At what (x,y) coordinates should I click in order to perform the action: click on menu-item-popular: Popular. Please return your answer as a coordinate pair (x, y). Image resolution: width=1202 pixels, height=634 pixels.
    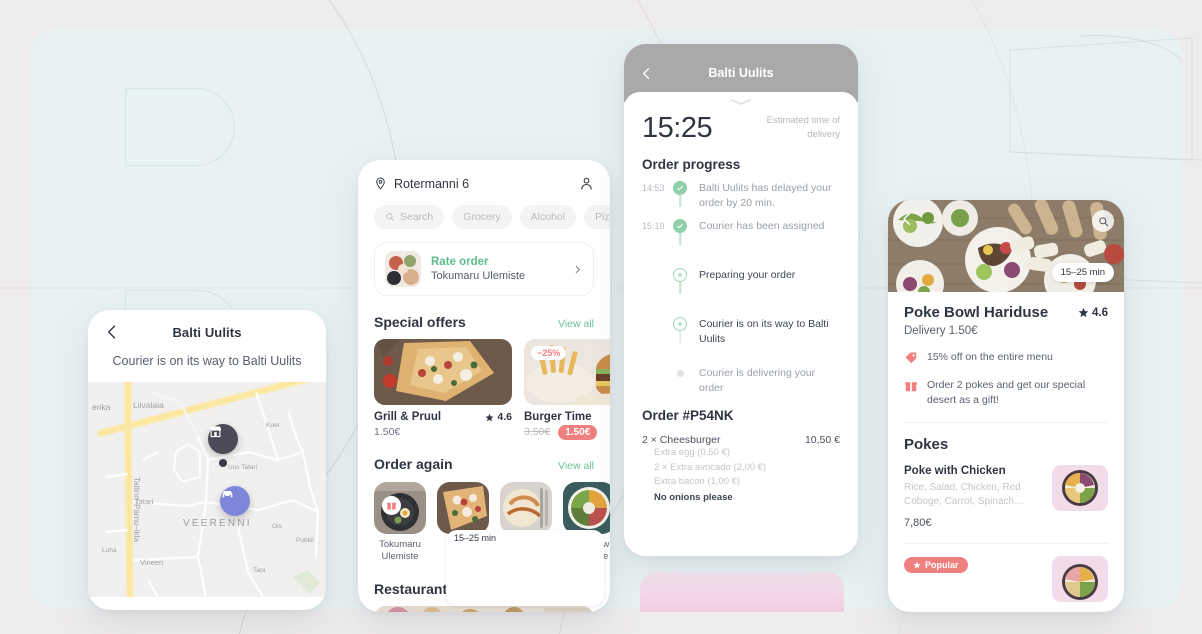
    Looking at the image, I should click on (1006, 578).